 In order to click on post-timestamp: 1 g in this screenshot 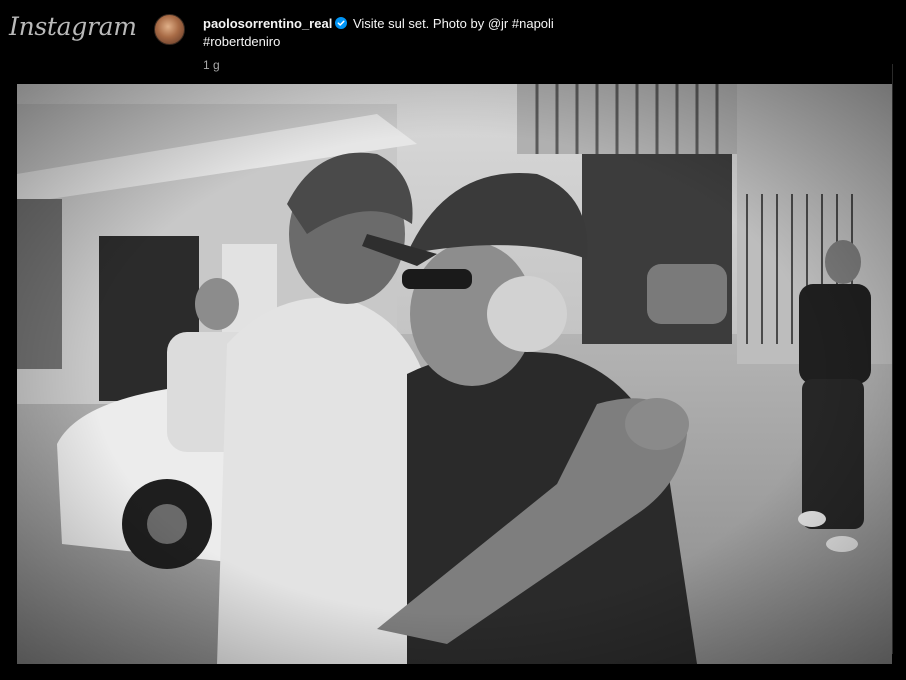, I will do `click(211, 65)`.